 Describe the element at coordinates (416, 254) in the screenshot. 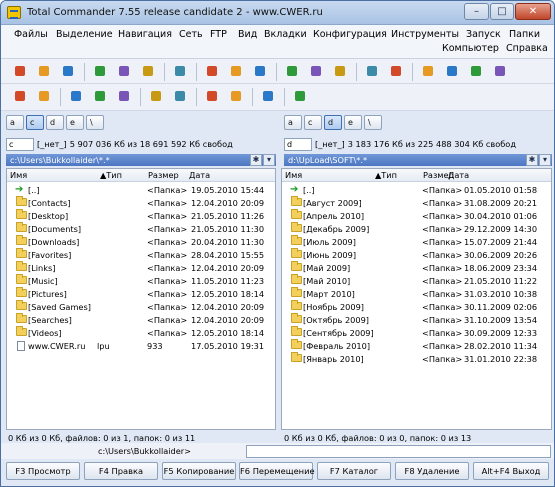

I see `right-file-row: [Июнь 2009] <Папка> 30.06.2009 20:26` at that location.